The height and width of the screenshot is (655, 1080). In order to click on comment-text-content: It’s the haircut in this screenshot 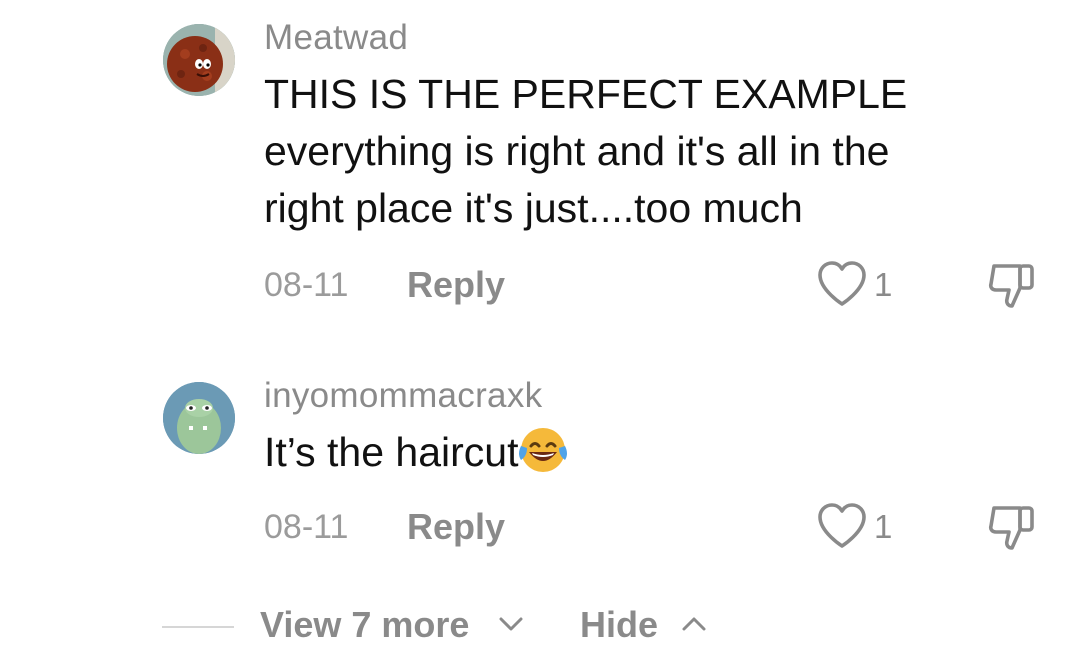, I will do `click(391, 452)`.